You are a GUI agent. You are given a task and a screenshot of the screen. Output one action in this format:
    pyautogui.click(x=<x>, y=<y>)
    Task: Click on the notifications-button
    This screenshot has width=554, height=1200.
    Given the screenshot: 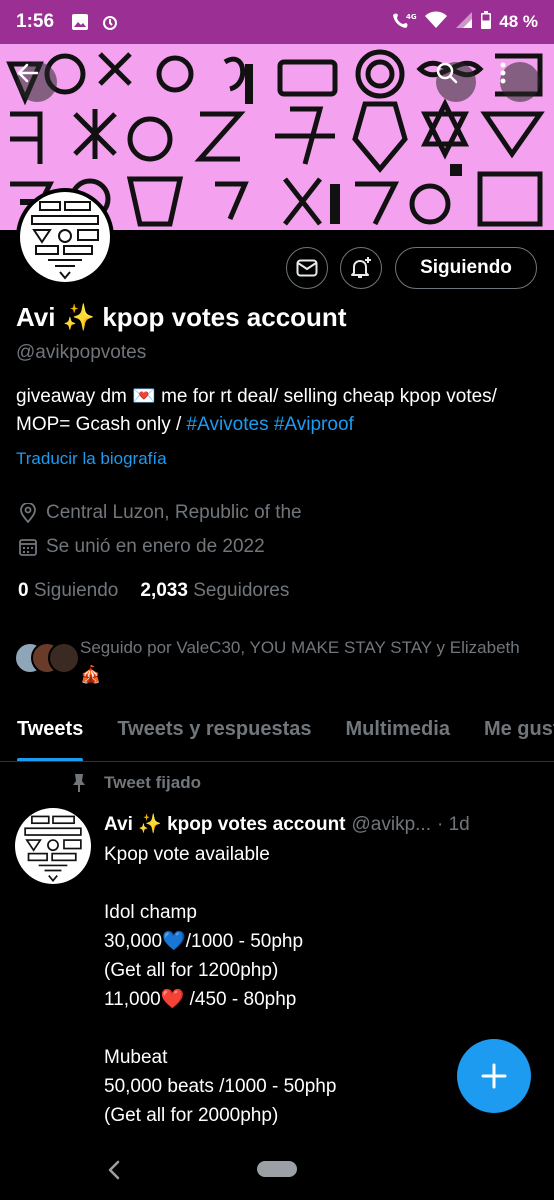 What is the action you would take?
    pyautogui.click(x=361, y=268)
    